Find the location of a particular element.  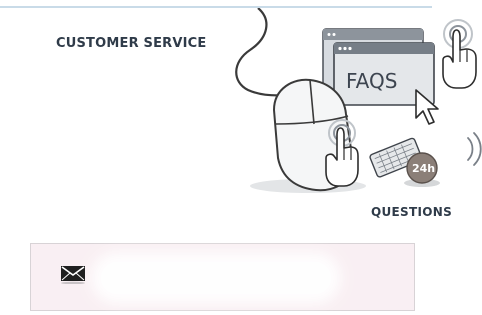

hours-badge-label: 24h is located at coordinates (423, 168).